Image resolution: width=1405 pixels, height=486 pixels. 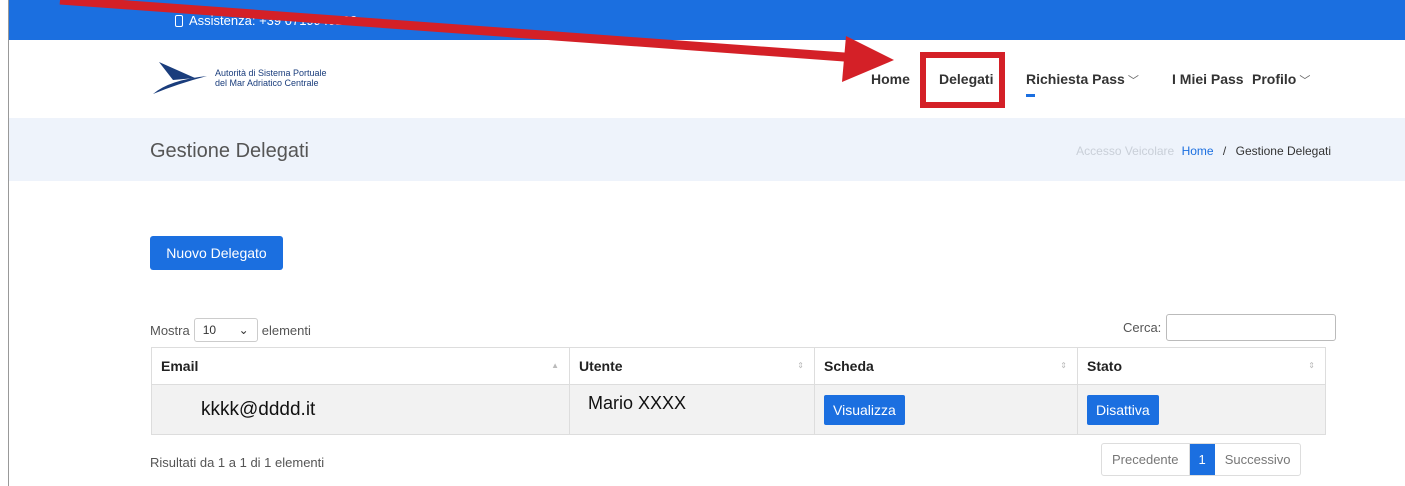 What do you see at coordinates (476, 41) in the screenshot?
I see `annotation-arrow` at bounding box center [476, 41].